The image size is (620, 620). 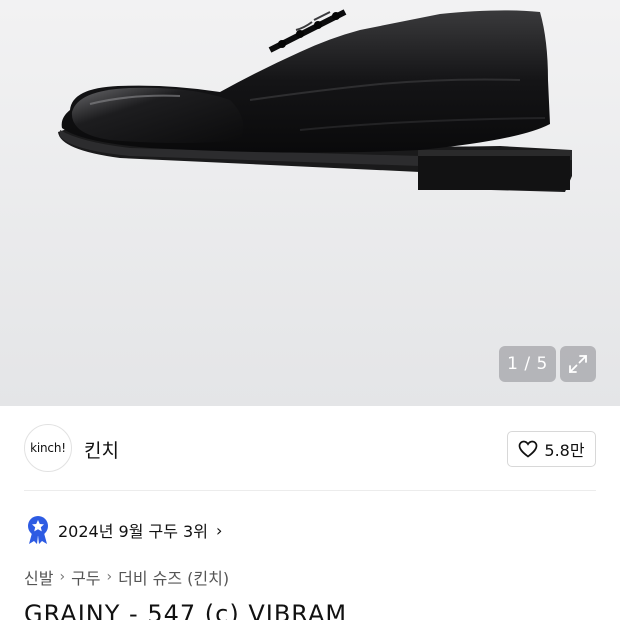 I want to click on expand-button, so click(x=578, y=364).